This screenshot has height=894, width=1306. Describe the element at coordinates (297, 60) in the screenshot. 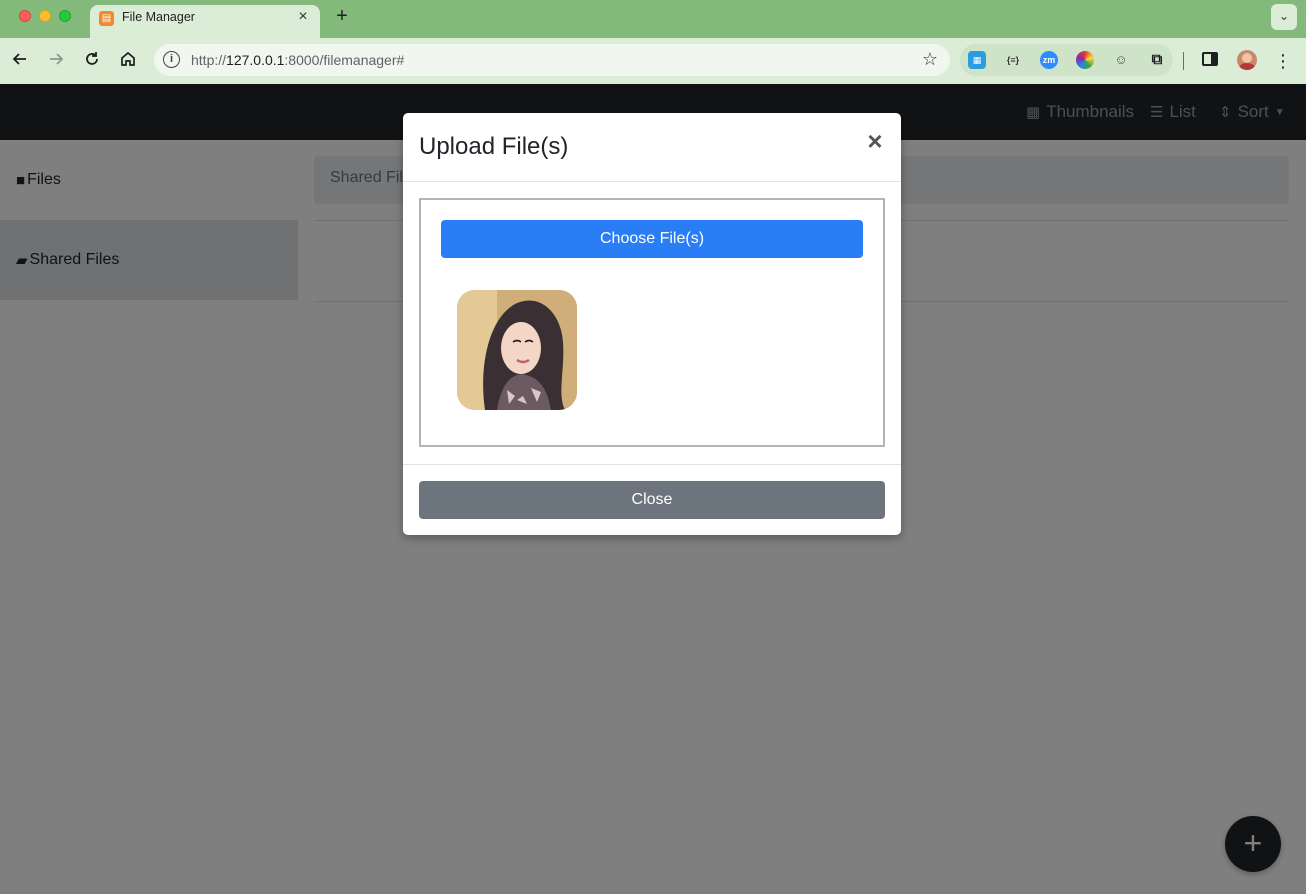

I see `url-text: http://127.0.0.1:8000/filemanager#` at that location.